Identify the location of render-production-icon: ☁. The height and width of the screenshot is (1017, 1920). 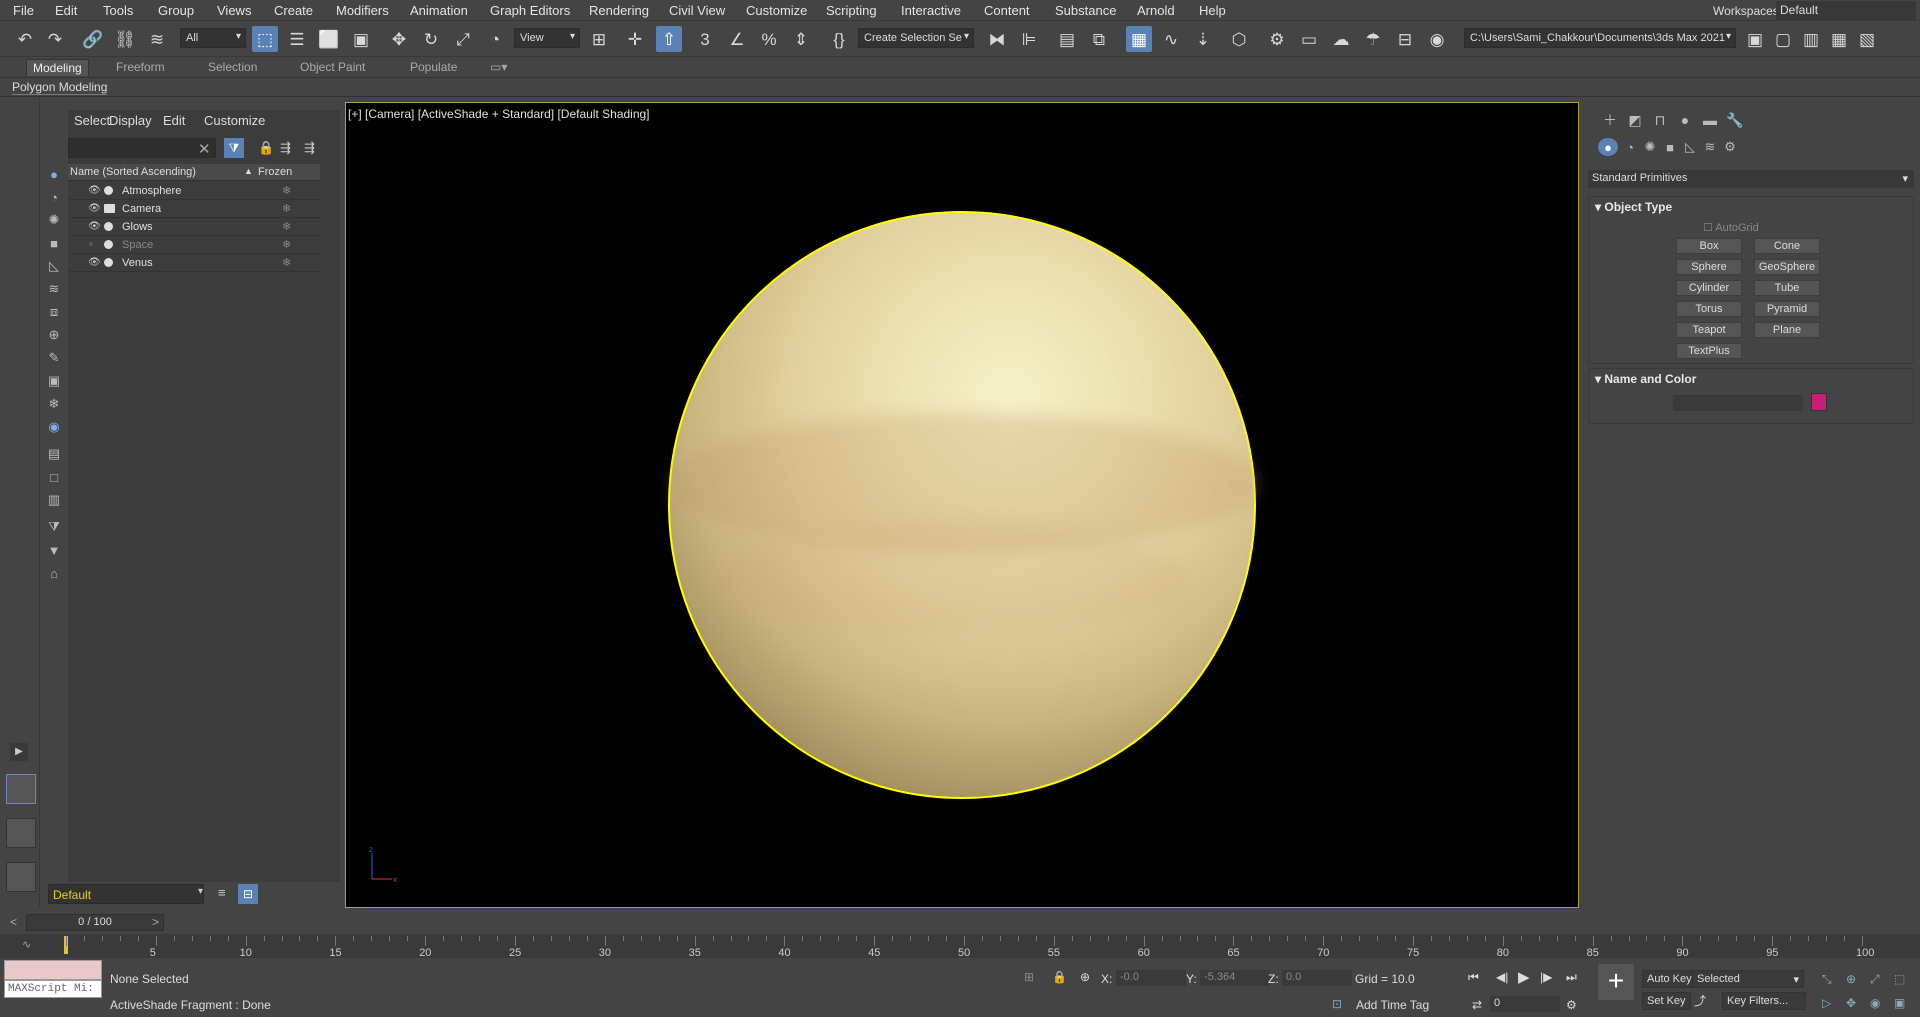
(1341, 39).